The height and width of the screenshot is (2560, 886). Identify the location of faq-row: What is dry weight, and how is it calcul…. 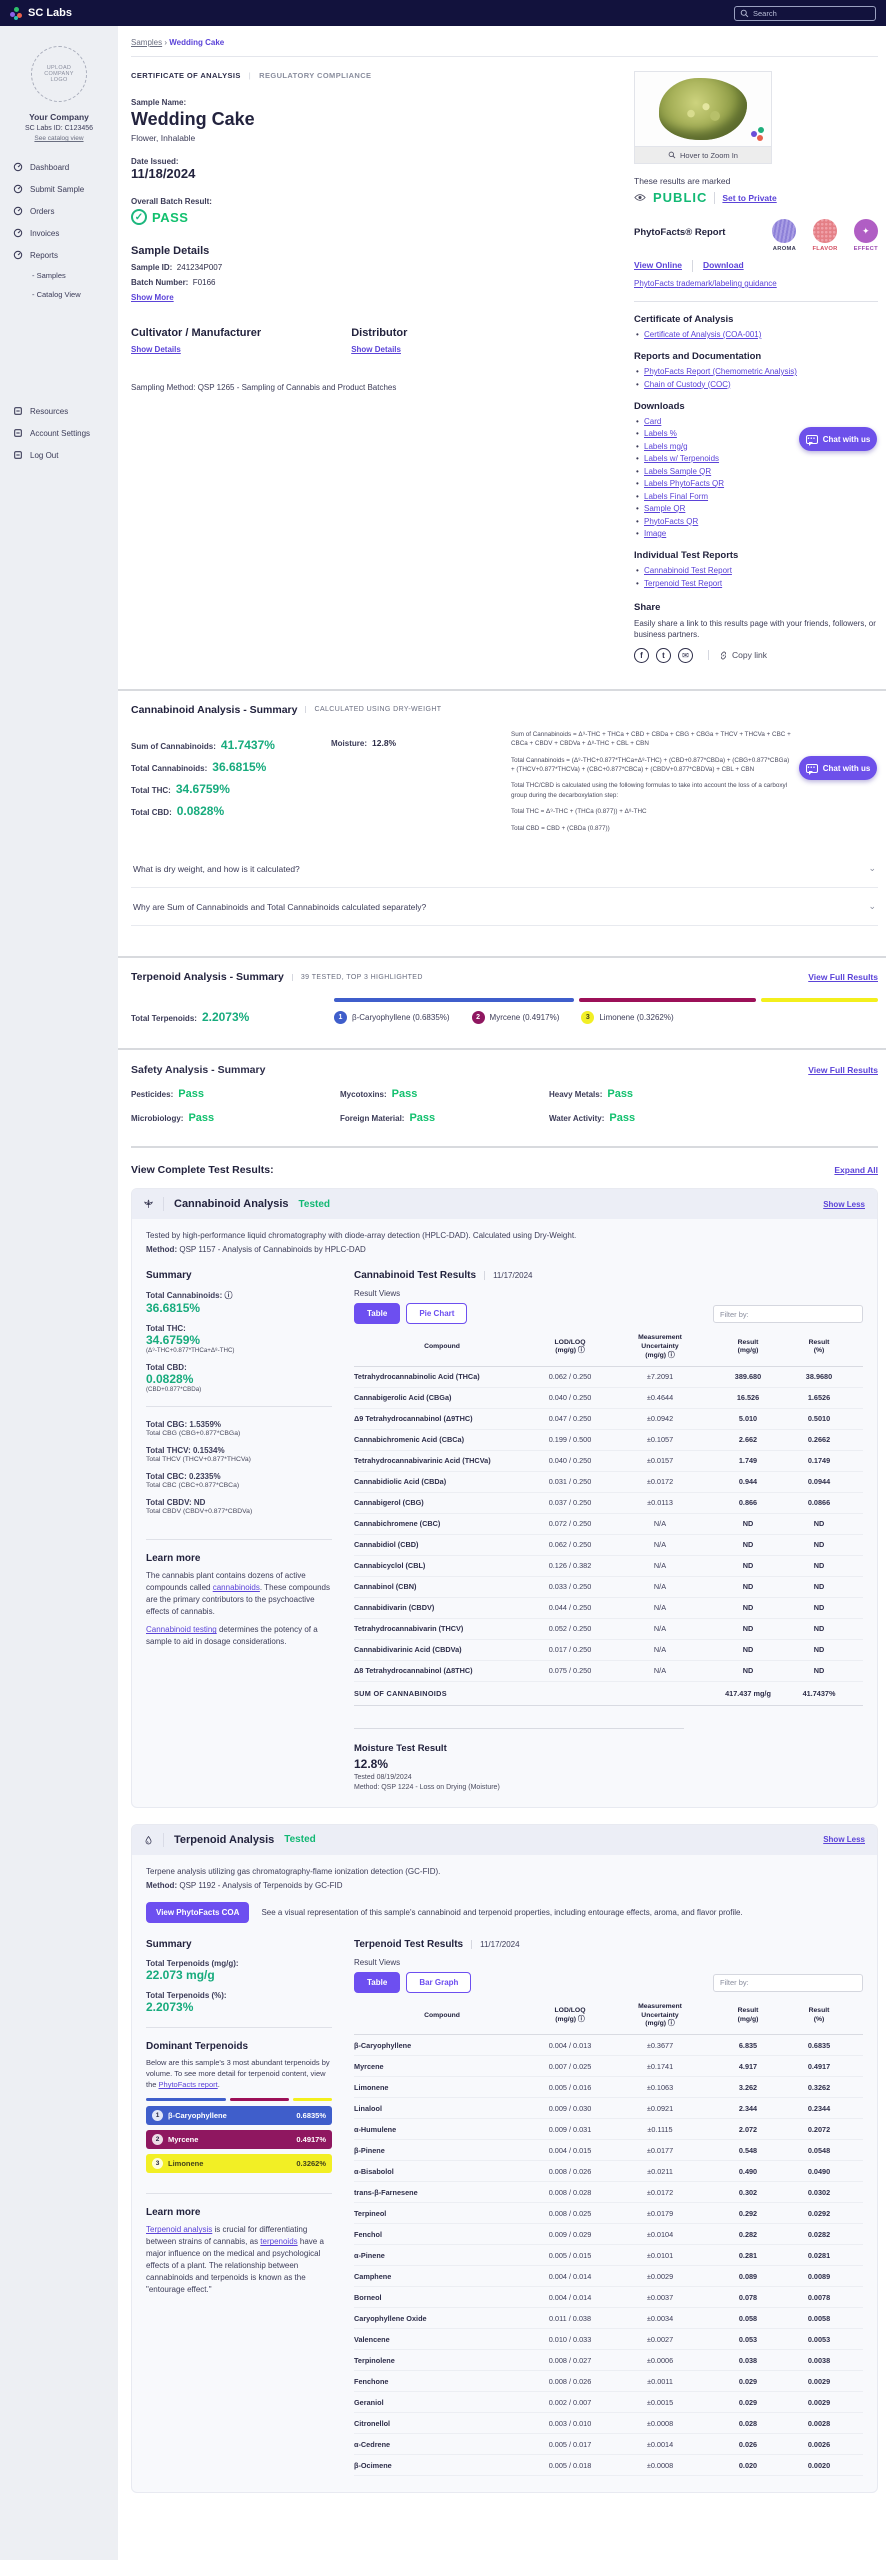
(504, 869).